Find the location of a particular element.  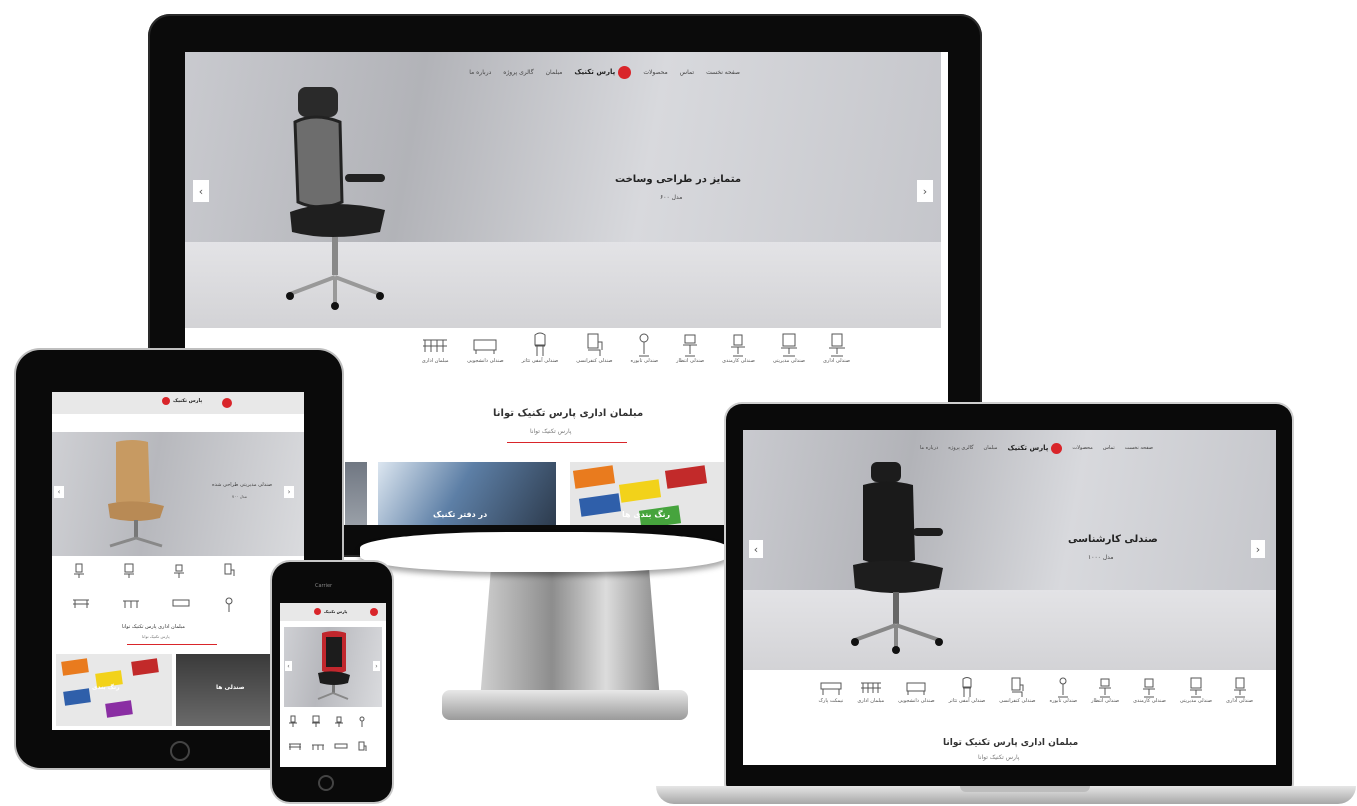

section-subtitle: پارس تکنیک توانا is located at coordinates (156, 636).